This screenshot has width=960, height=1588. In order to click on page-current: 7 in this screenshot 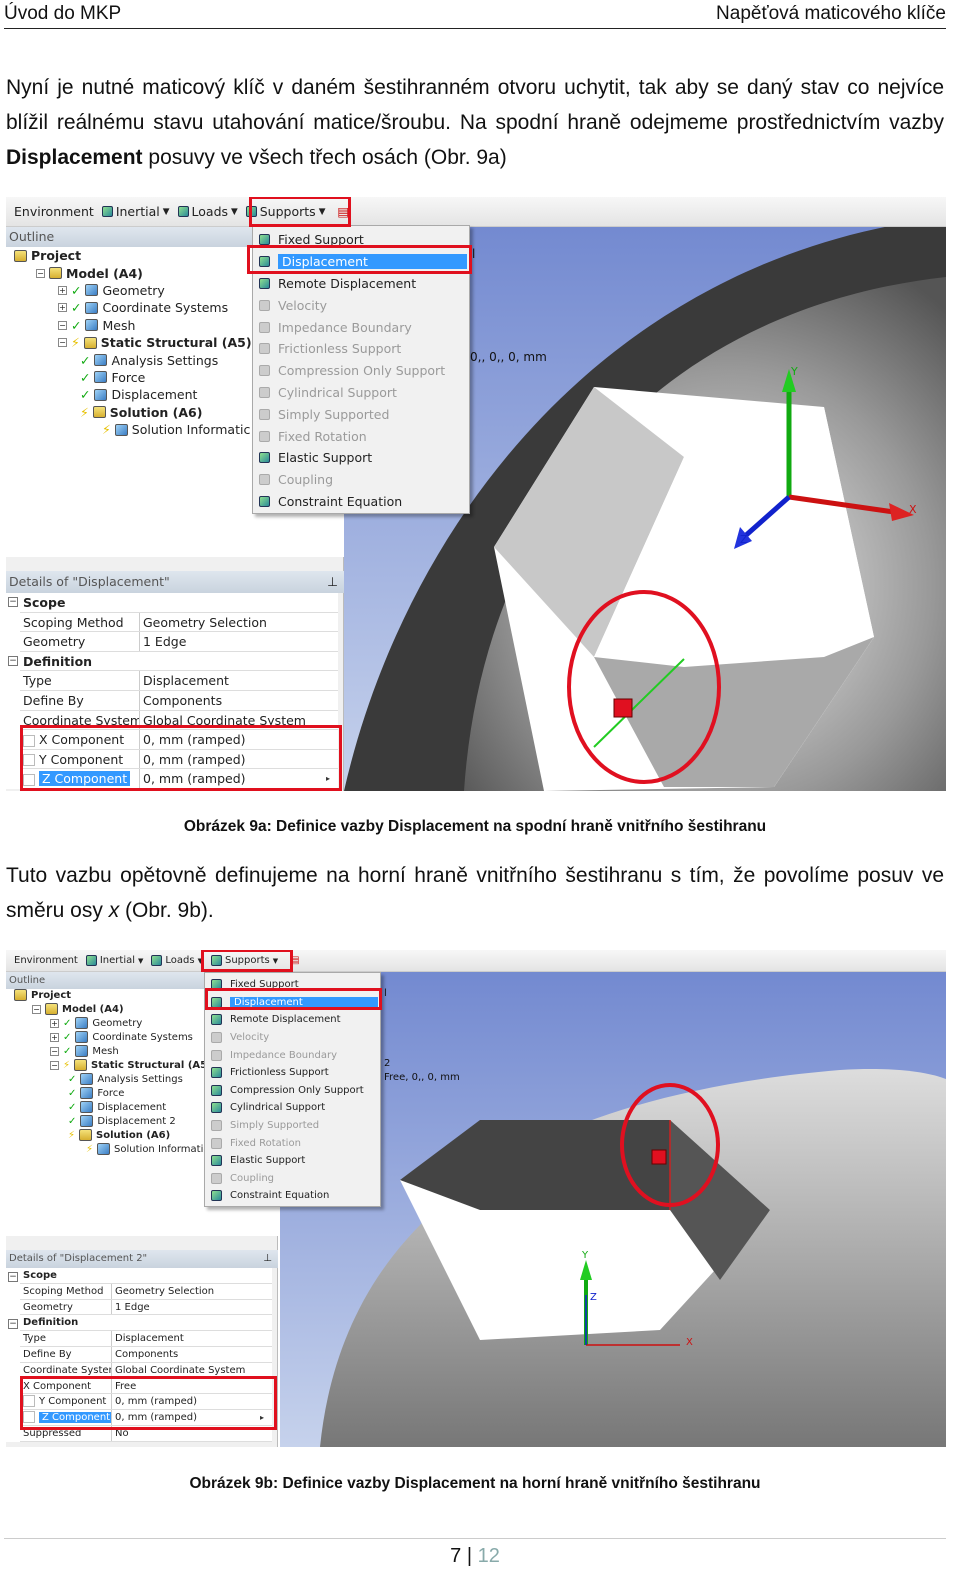, I will do `click(456, 1556)`.